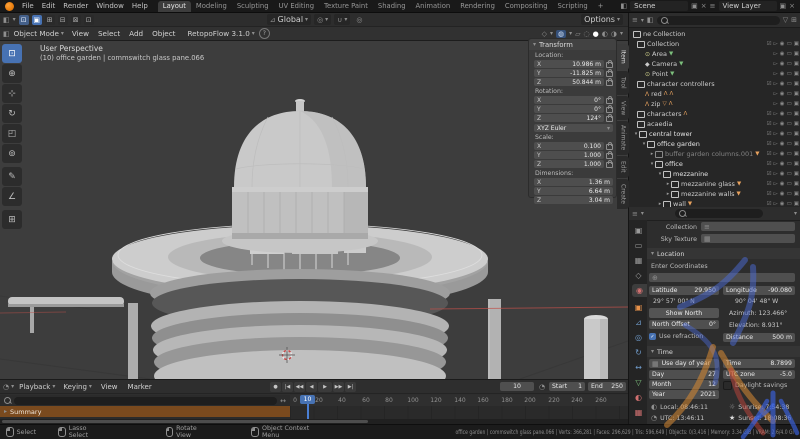 This screenshot has width=800, height=439. What do you see at coordinates (37, 386) in the screenshot?
I see `playback-menu: Playback ▾` at bounding box center [37, 386].